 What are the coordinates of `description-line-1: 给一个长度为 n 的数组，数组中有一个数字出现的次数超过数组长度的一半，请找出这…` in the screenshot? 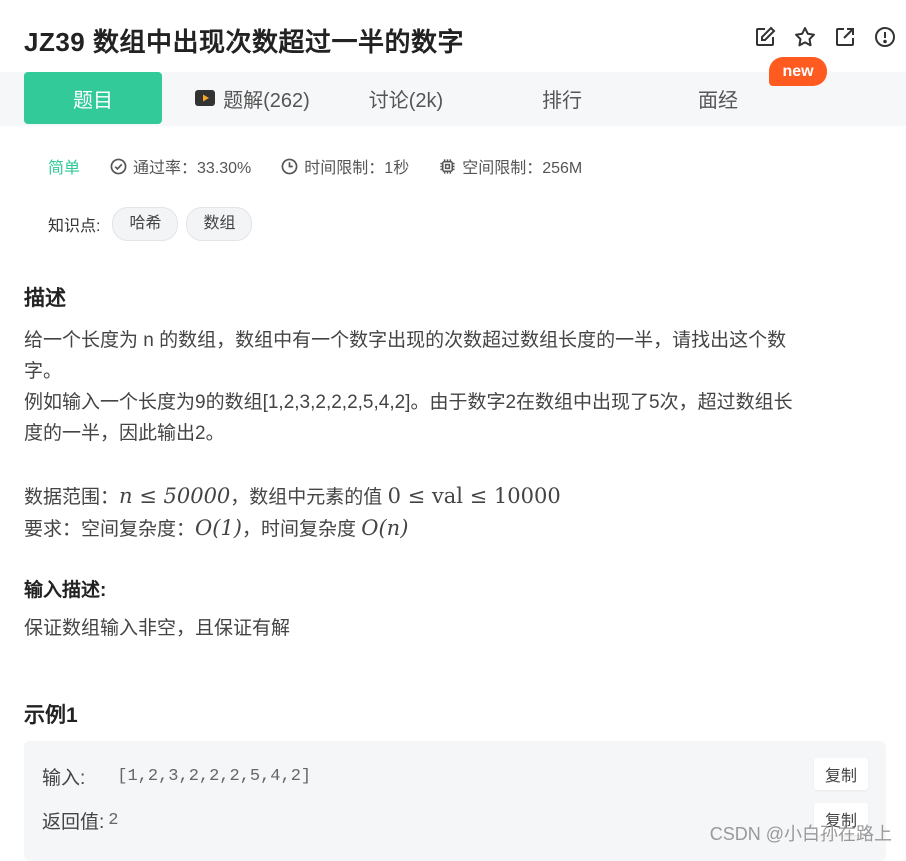 It's located at (405, 340).